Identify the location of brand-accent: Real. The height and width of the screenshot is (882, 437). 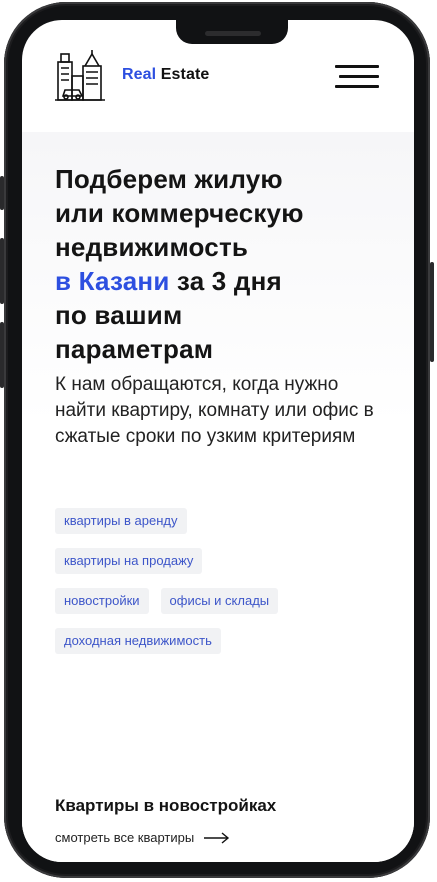
(139, 74).